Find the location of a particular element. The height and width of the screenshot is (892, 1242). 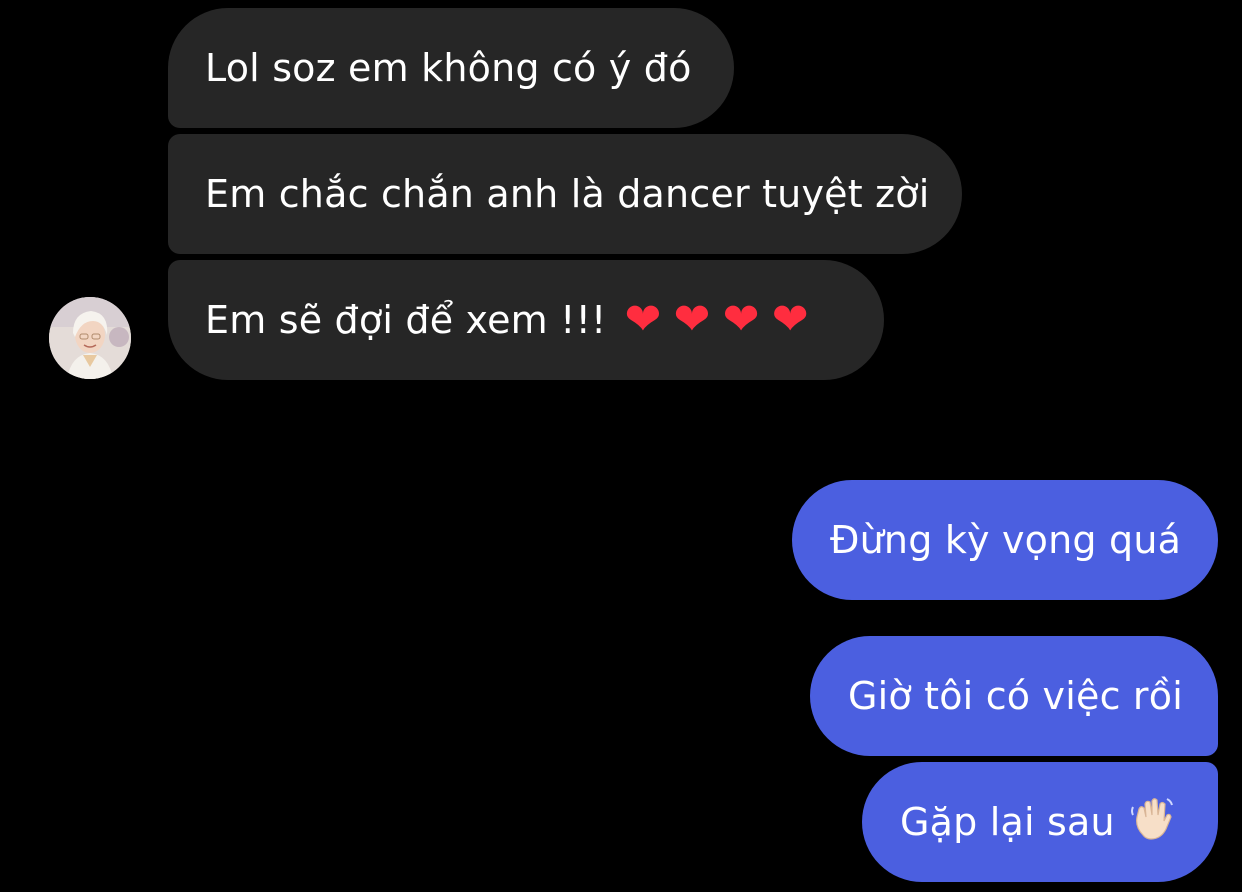

incoming-message: Lol soz em không có ý đó is located at coordinates (451, 68).